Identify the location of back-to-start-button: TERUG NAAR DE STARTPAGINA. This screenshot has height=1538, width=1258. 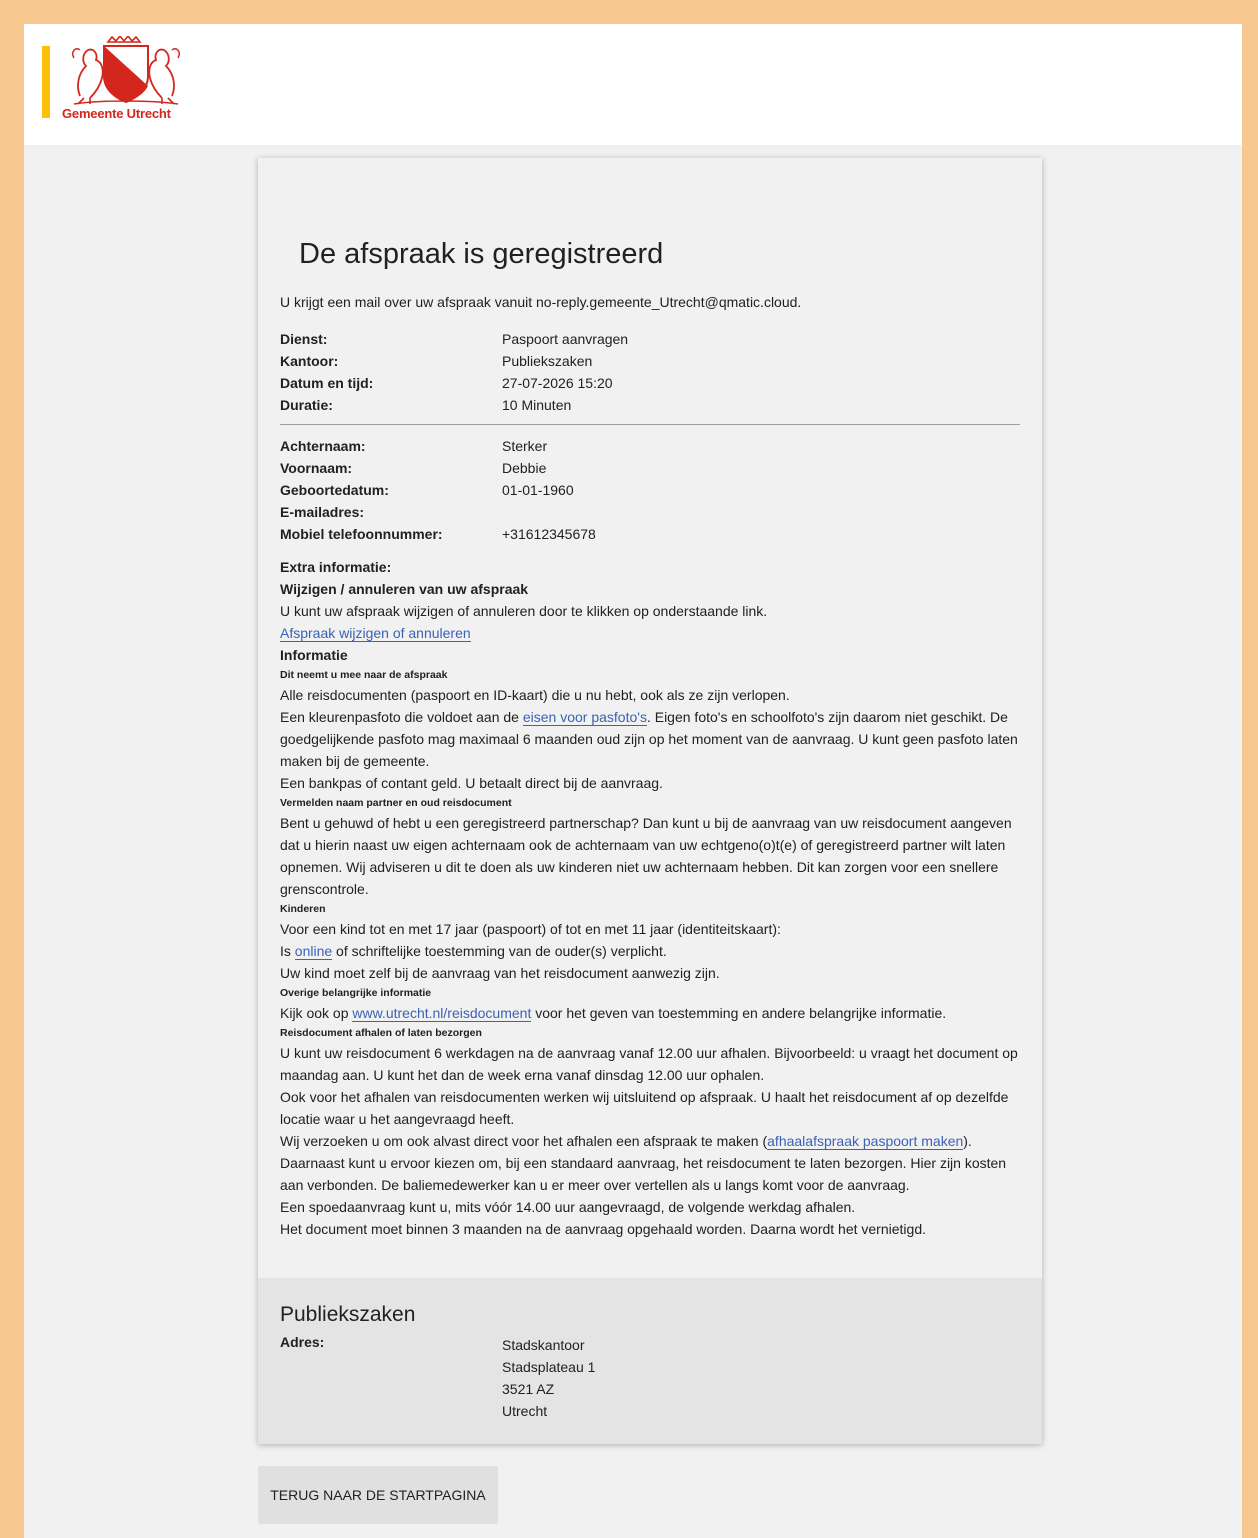
(378, 1495).